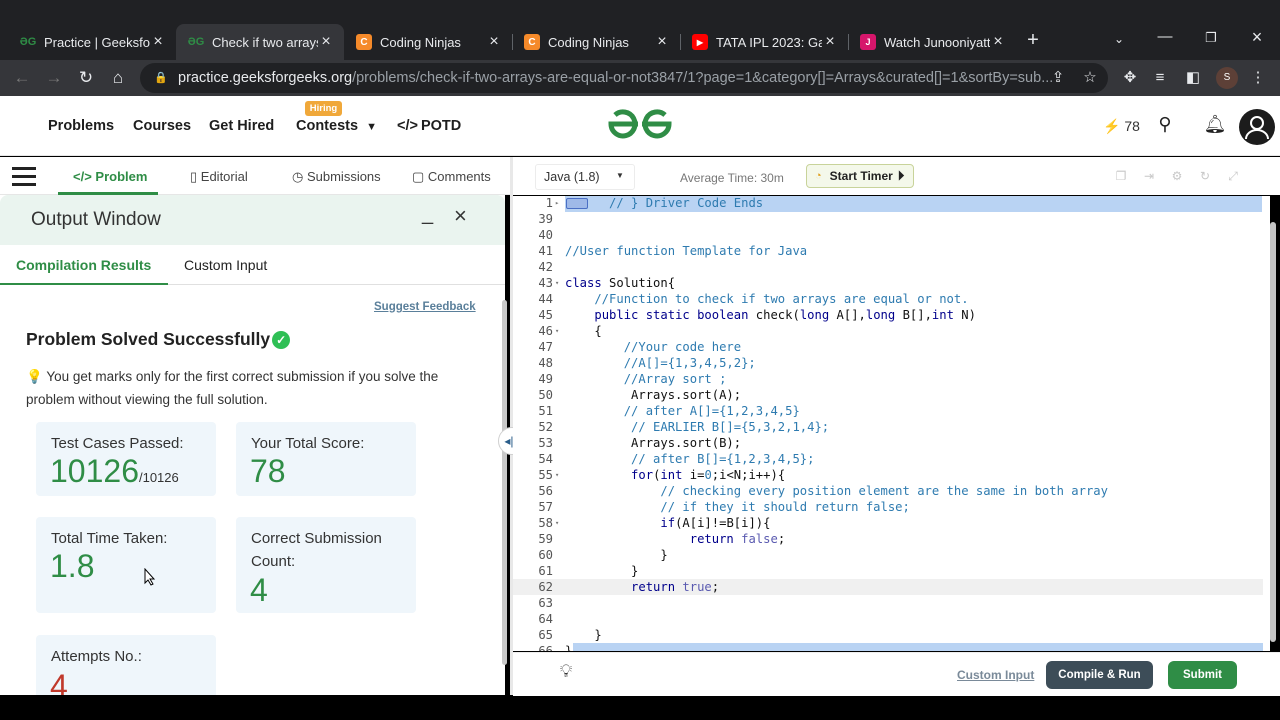  I want to click on line-number: 39, so click(545, 219).